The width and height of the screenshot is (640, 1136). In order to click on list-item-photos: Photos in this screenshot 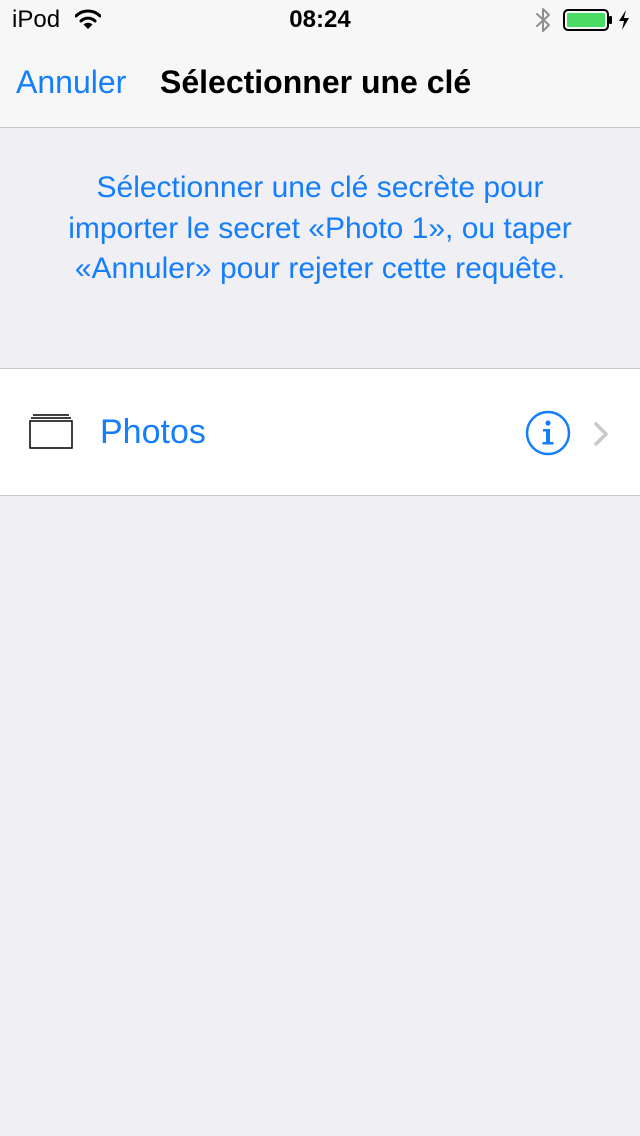, I will do `click(320, 432)`.